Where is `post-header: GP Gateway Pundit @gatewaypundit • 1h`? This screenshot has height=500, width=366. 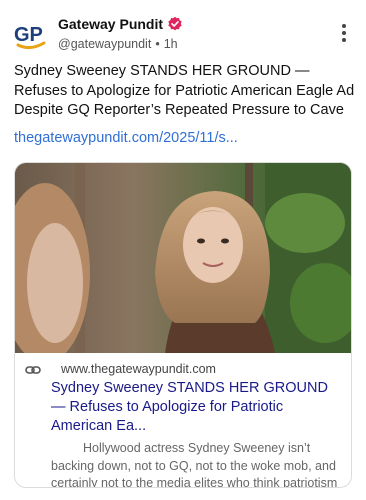
post-header: GP Gateway Pundit @gatewaypundit • 1h is located at coordinates (183, 34).